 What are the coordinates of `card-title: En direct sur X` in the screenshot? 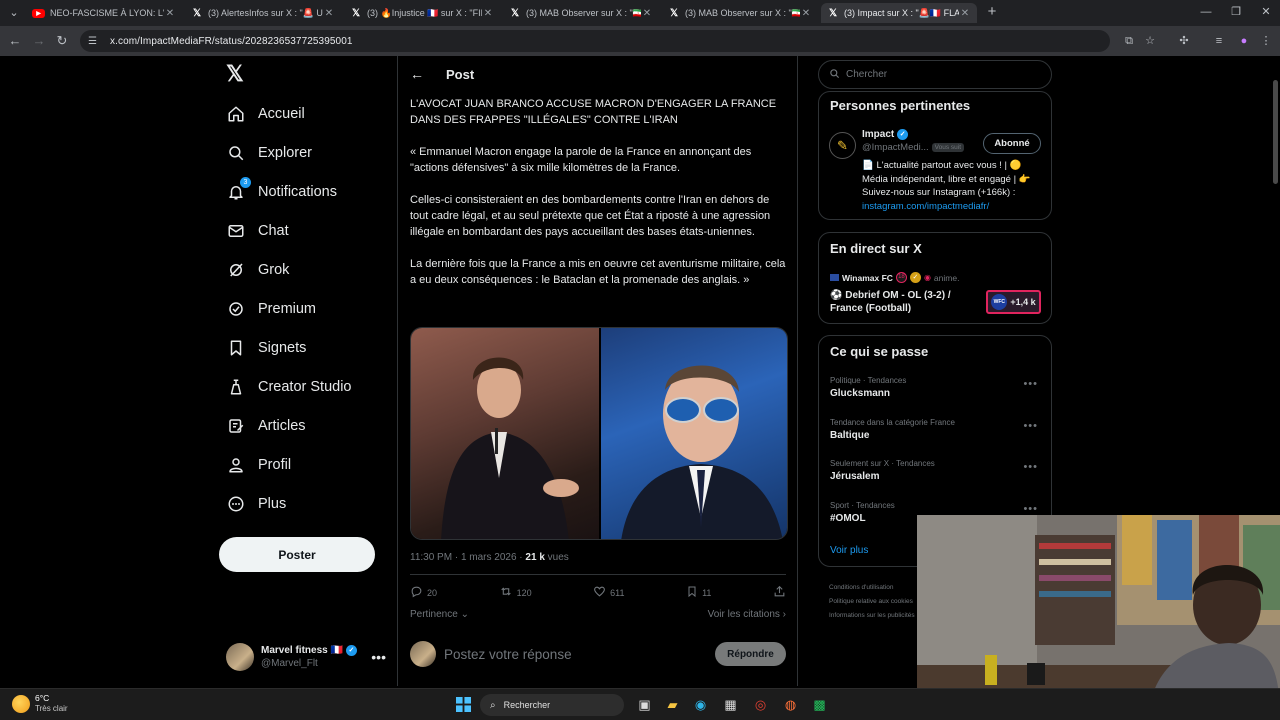 It's located at (876, 248).